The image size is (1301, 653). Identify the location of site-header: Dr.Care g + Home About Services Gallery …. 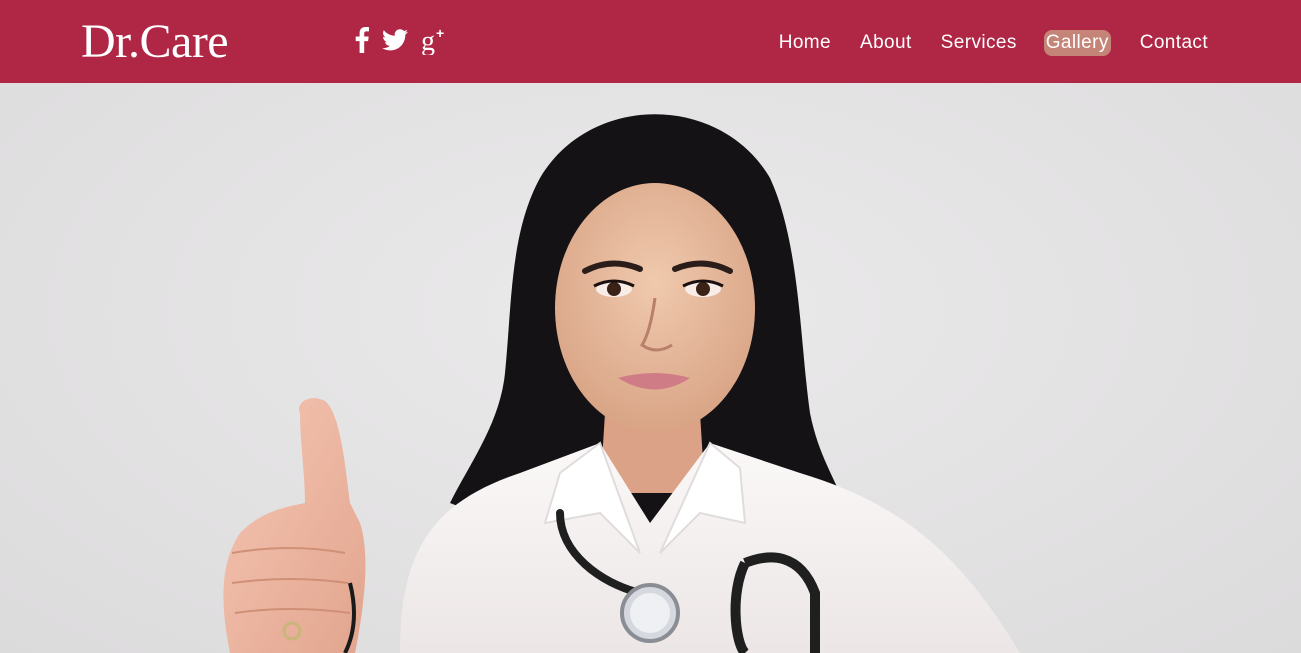
(650, 41).